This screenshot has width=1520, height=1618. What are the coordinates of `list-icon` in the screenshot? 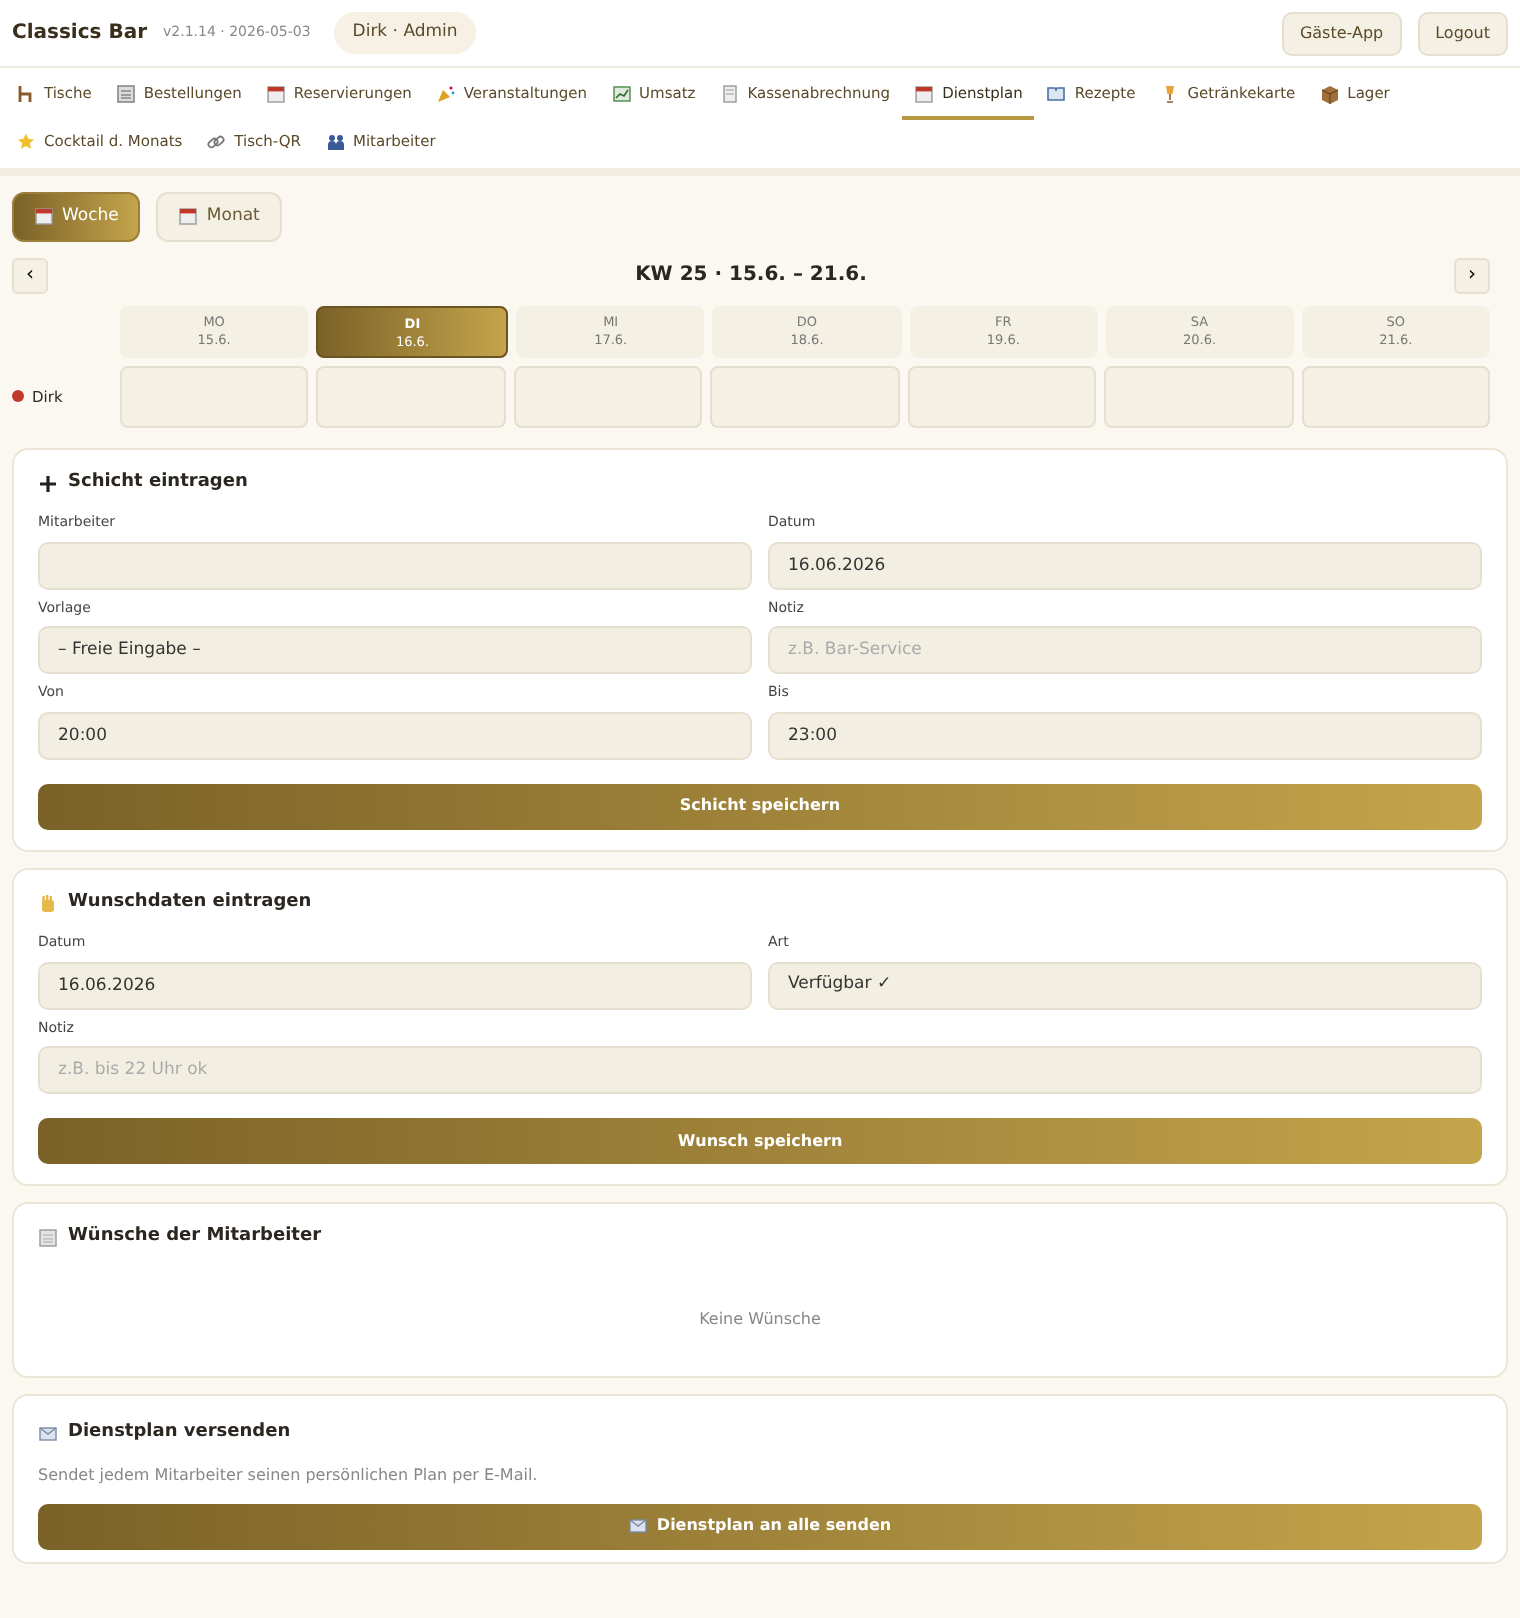 It's located at (125, 94).